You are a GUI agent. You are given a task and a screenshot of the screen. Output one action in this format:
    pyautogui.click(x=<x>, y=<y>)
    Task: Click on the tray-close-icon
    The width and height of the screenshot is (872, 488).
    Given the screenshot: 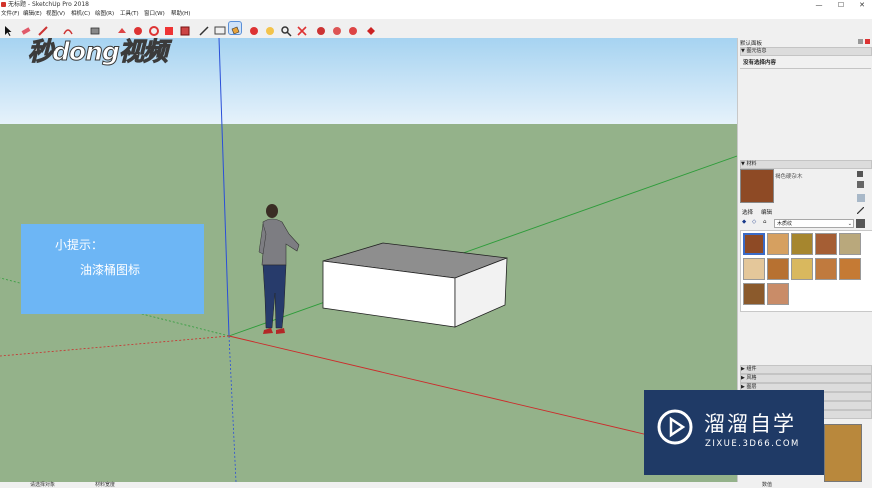 What is the action you would take?
    pyautogui.click(x=867, y=41)
    